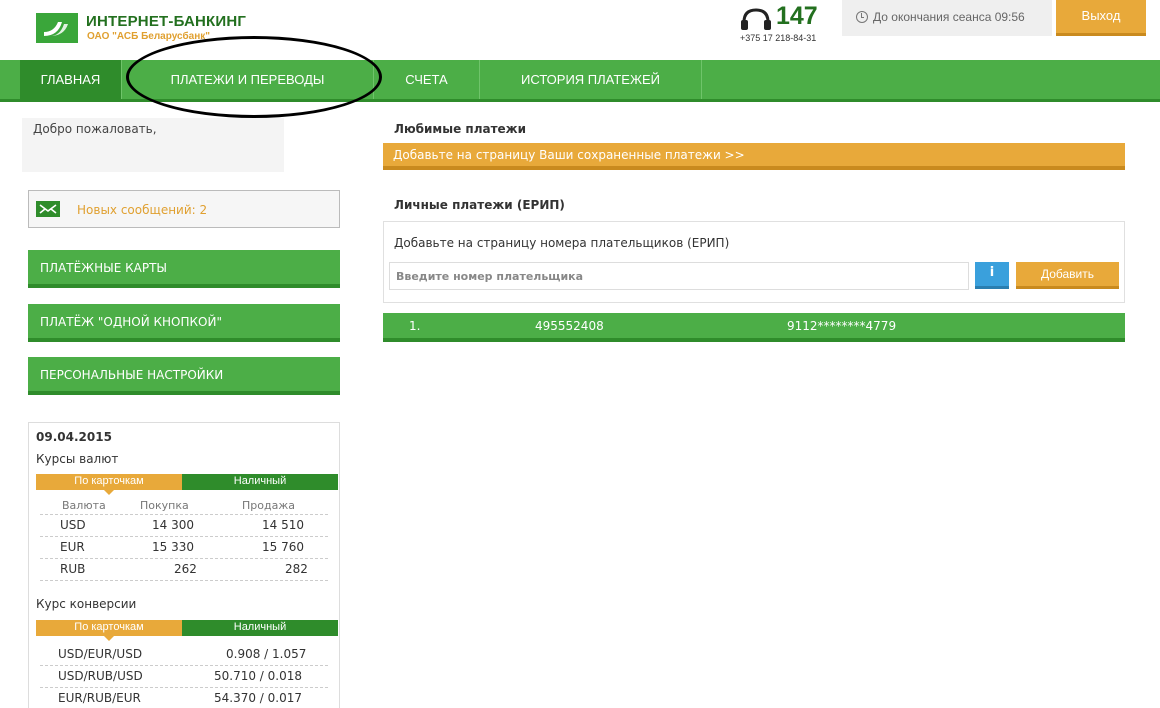 This screenshot has width=1160, height=708. I want to click on hotline-full-number: +375 17 218-84-31, so click(778, 38).